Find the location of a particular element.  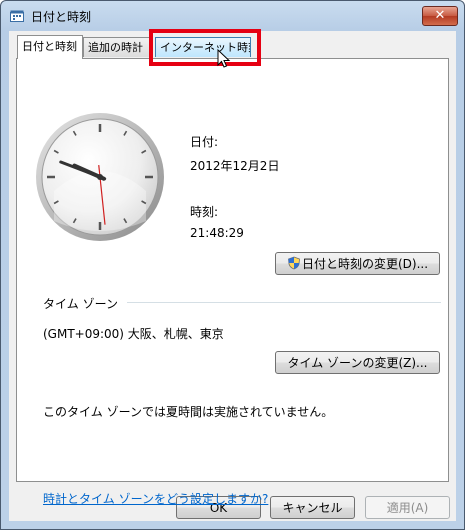

tab-additional-clocks: 追加の時計 is located at coordinates (116, 47).